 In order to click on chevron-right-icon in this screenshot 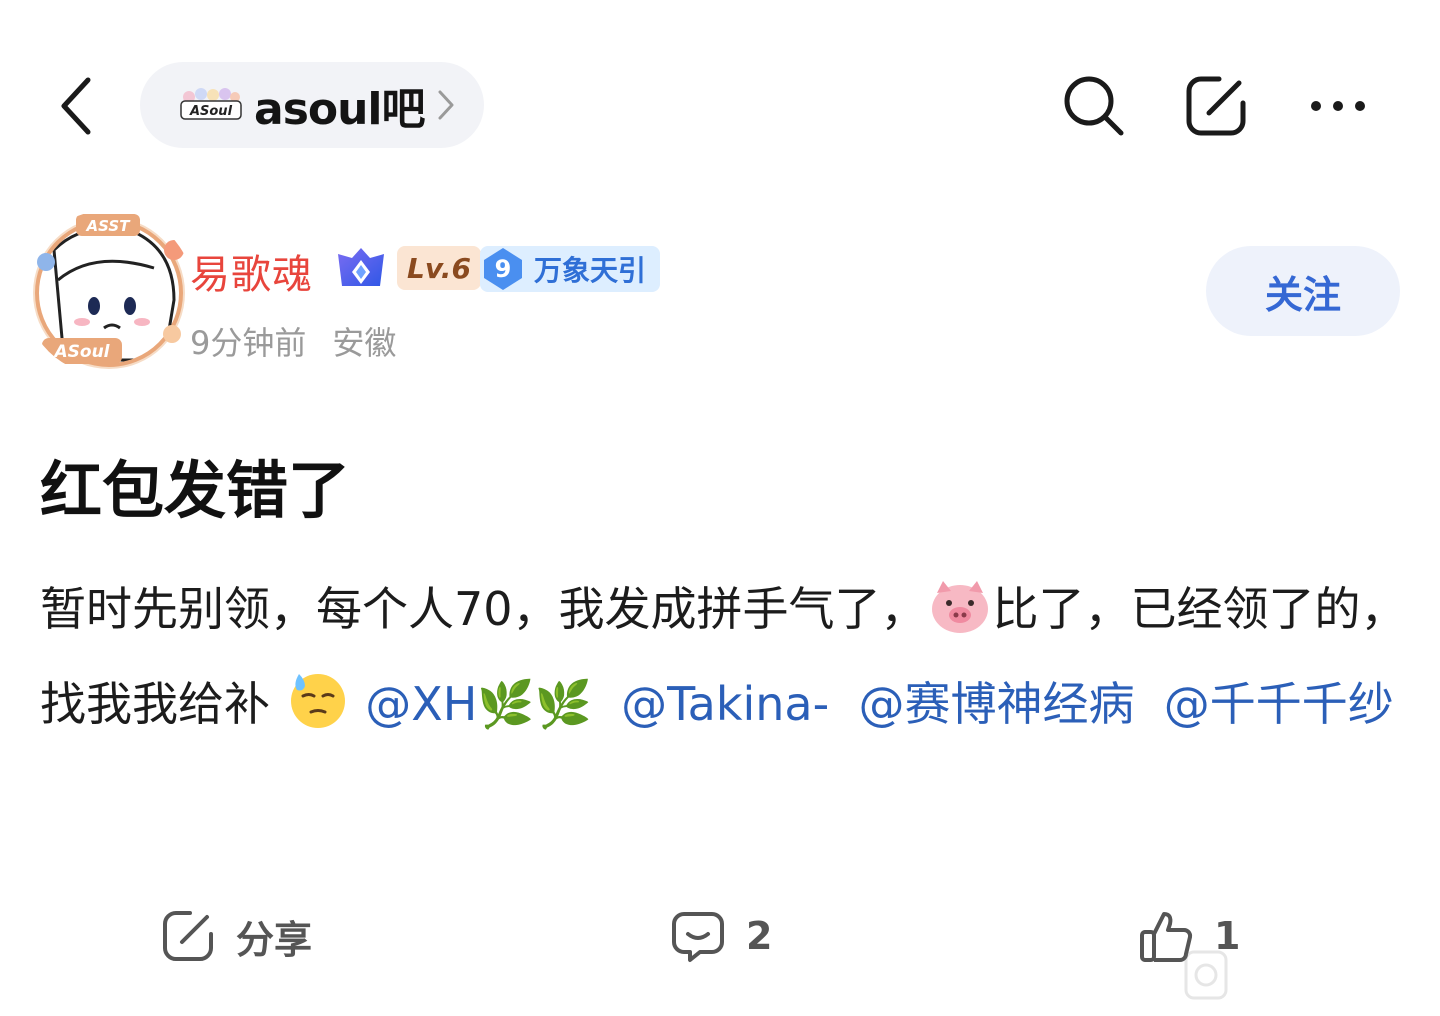, I will do `click(446, 105)`.